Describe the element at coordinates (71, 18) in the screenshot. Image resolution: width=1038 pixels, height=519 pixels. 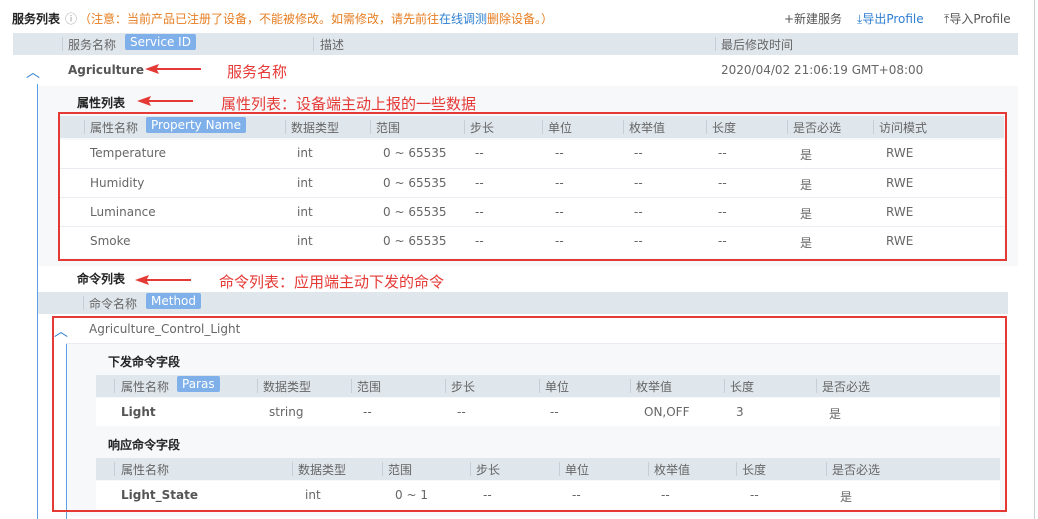
I see `help-icon: ⓘ` at that location.